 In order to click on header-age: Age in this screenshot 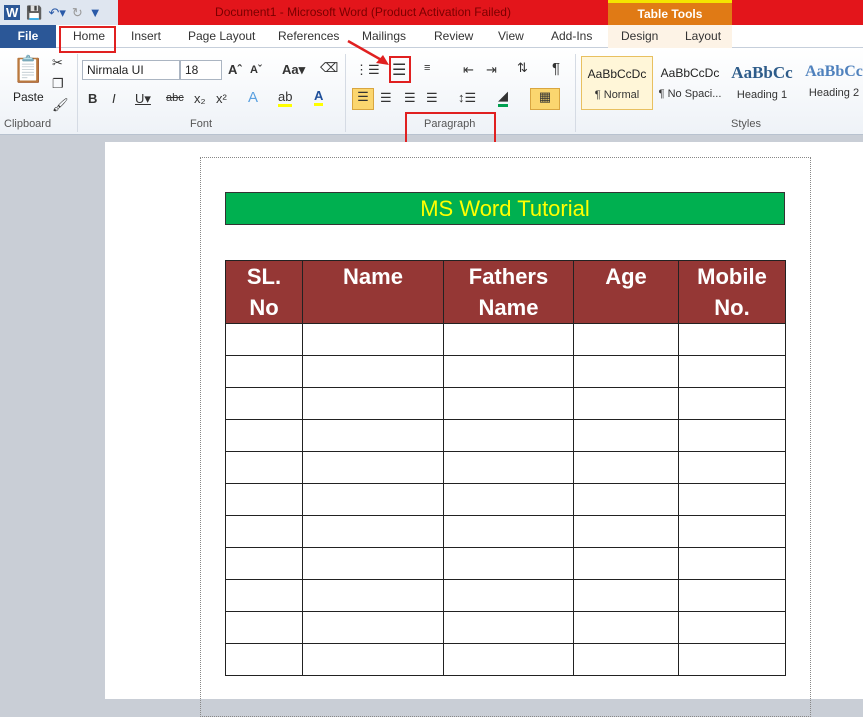, I will do `click(626, 292)`.